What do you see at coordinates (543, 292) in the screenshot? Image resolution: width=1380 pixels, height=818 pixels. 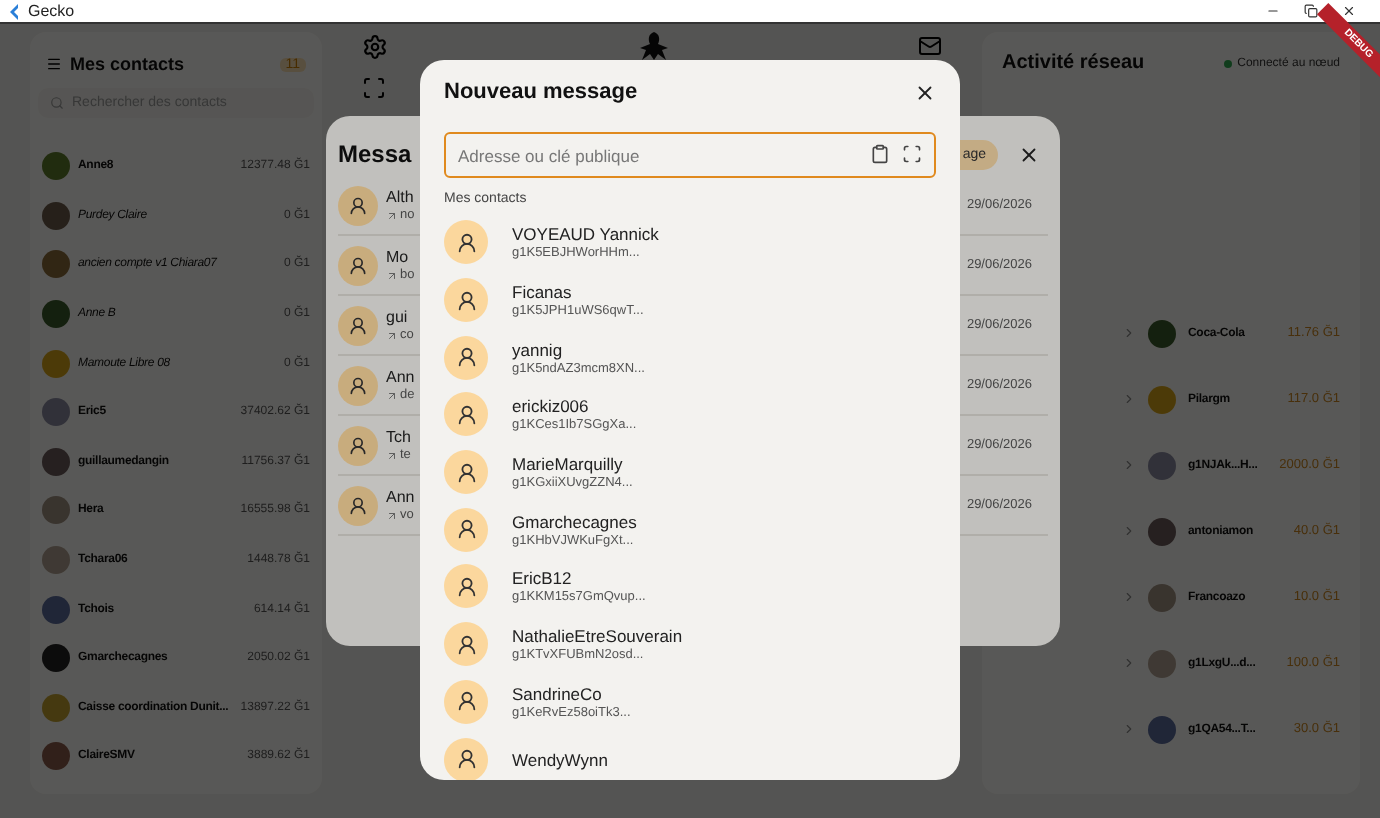 I see `contact-name: Ficanas` at bounding box center [543, 292].